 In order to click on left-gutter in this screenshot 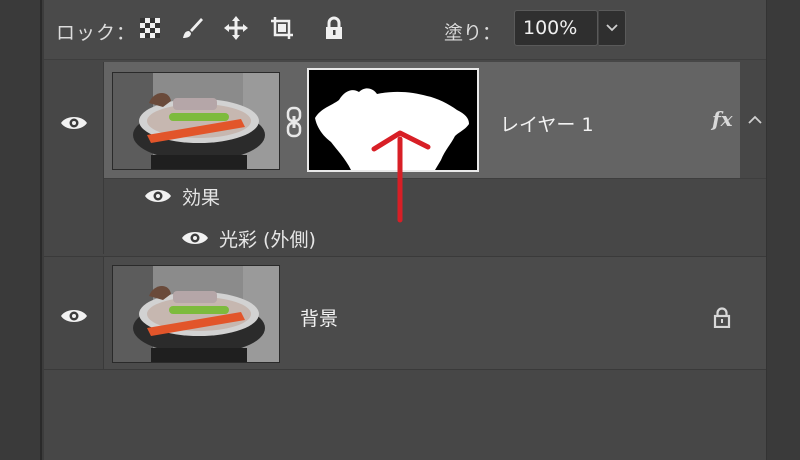, I will do `click(21, 230)`.